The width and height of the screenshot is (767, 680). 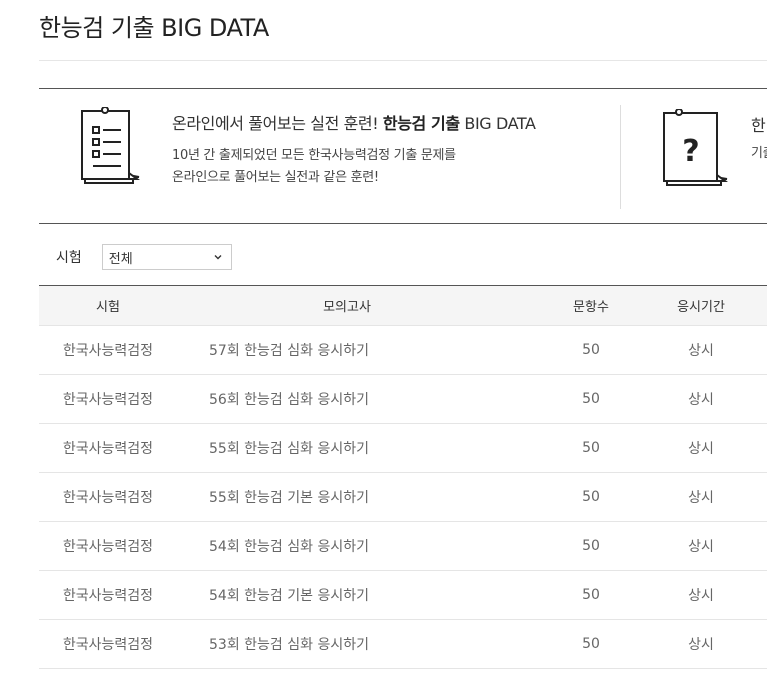 I want to click on table-row: 한국사능력검정 53회 한능검 심화 응시하기 50 상시, so click(x=403, y=644).